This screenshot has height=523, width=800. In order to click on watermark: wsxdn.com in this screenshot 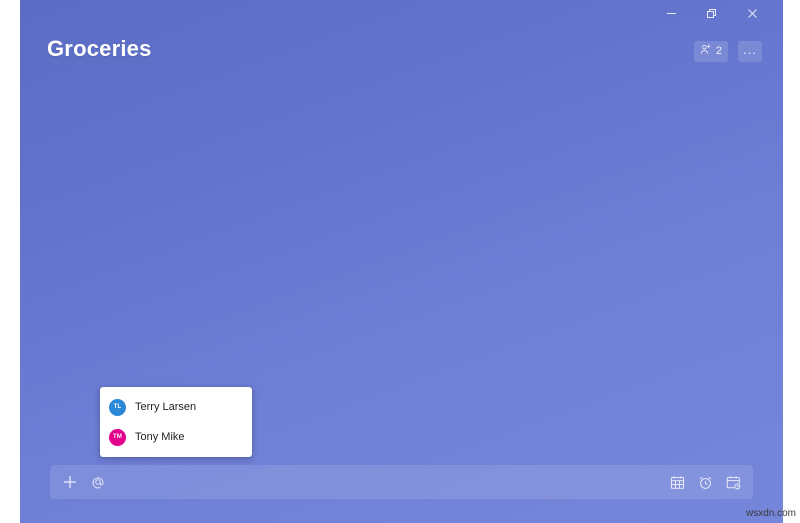, I will do `click(770, 513)`.